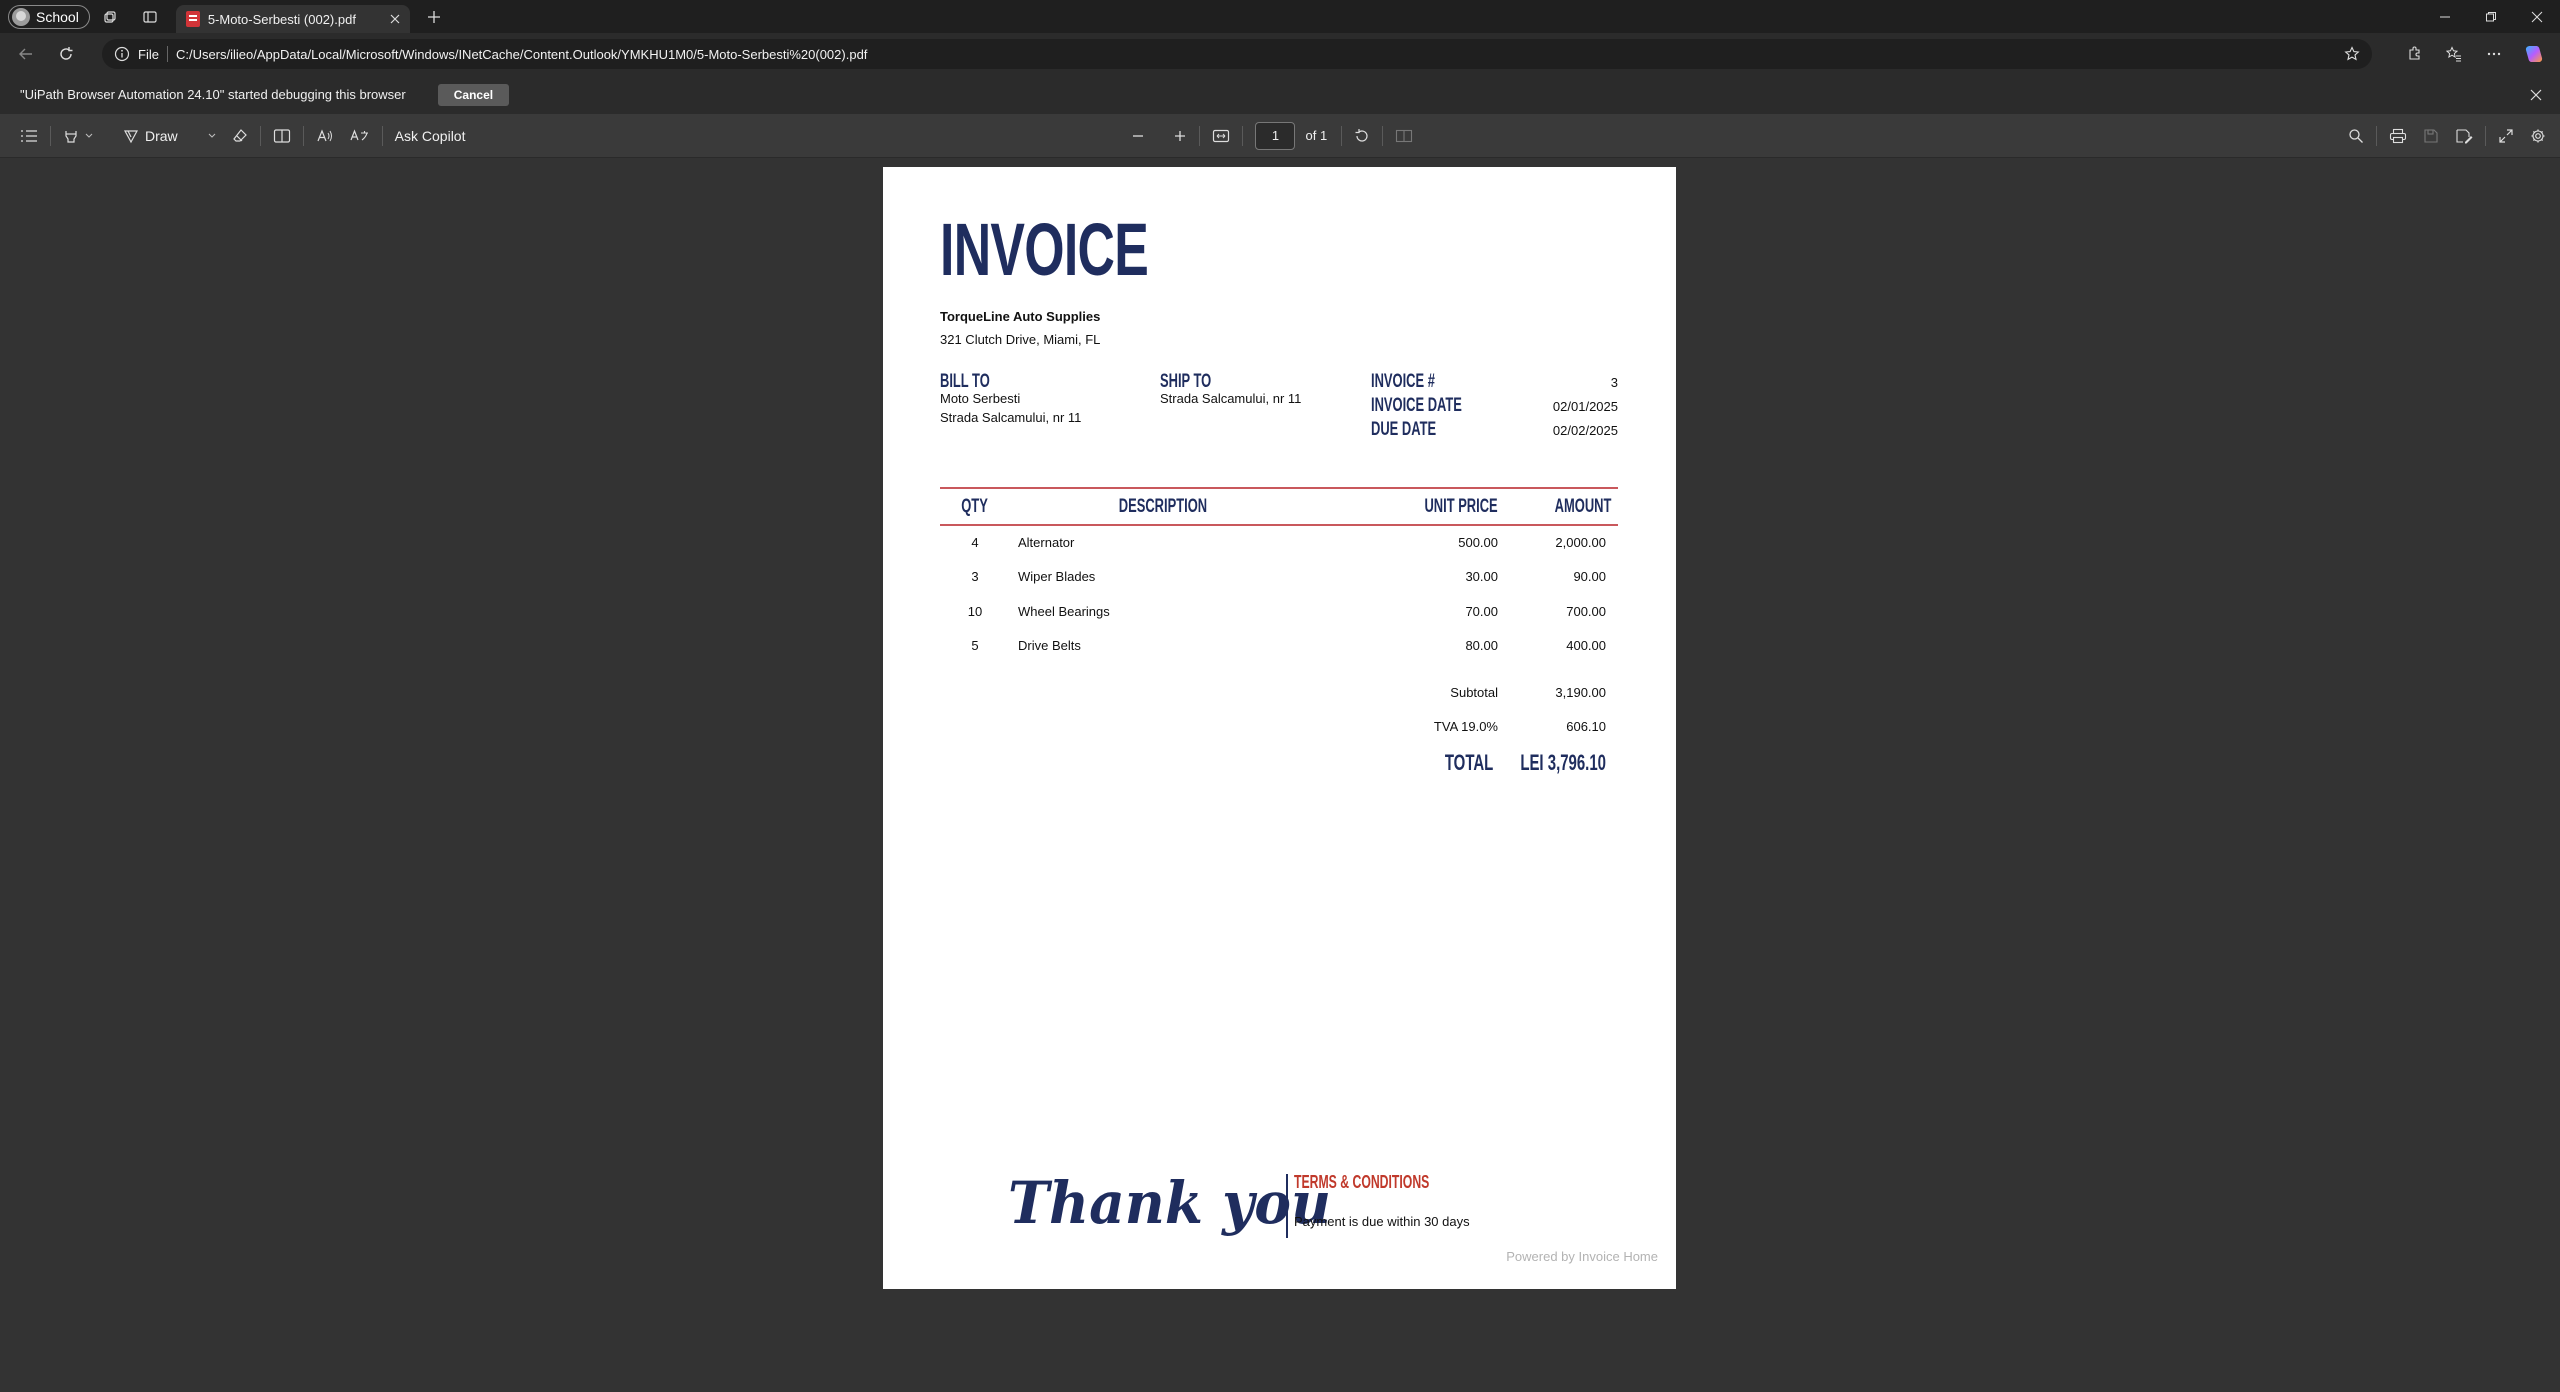  I want to click on column-header-unit-price: UNIT PRICE, so click(1415, 507).